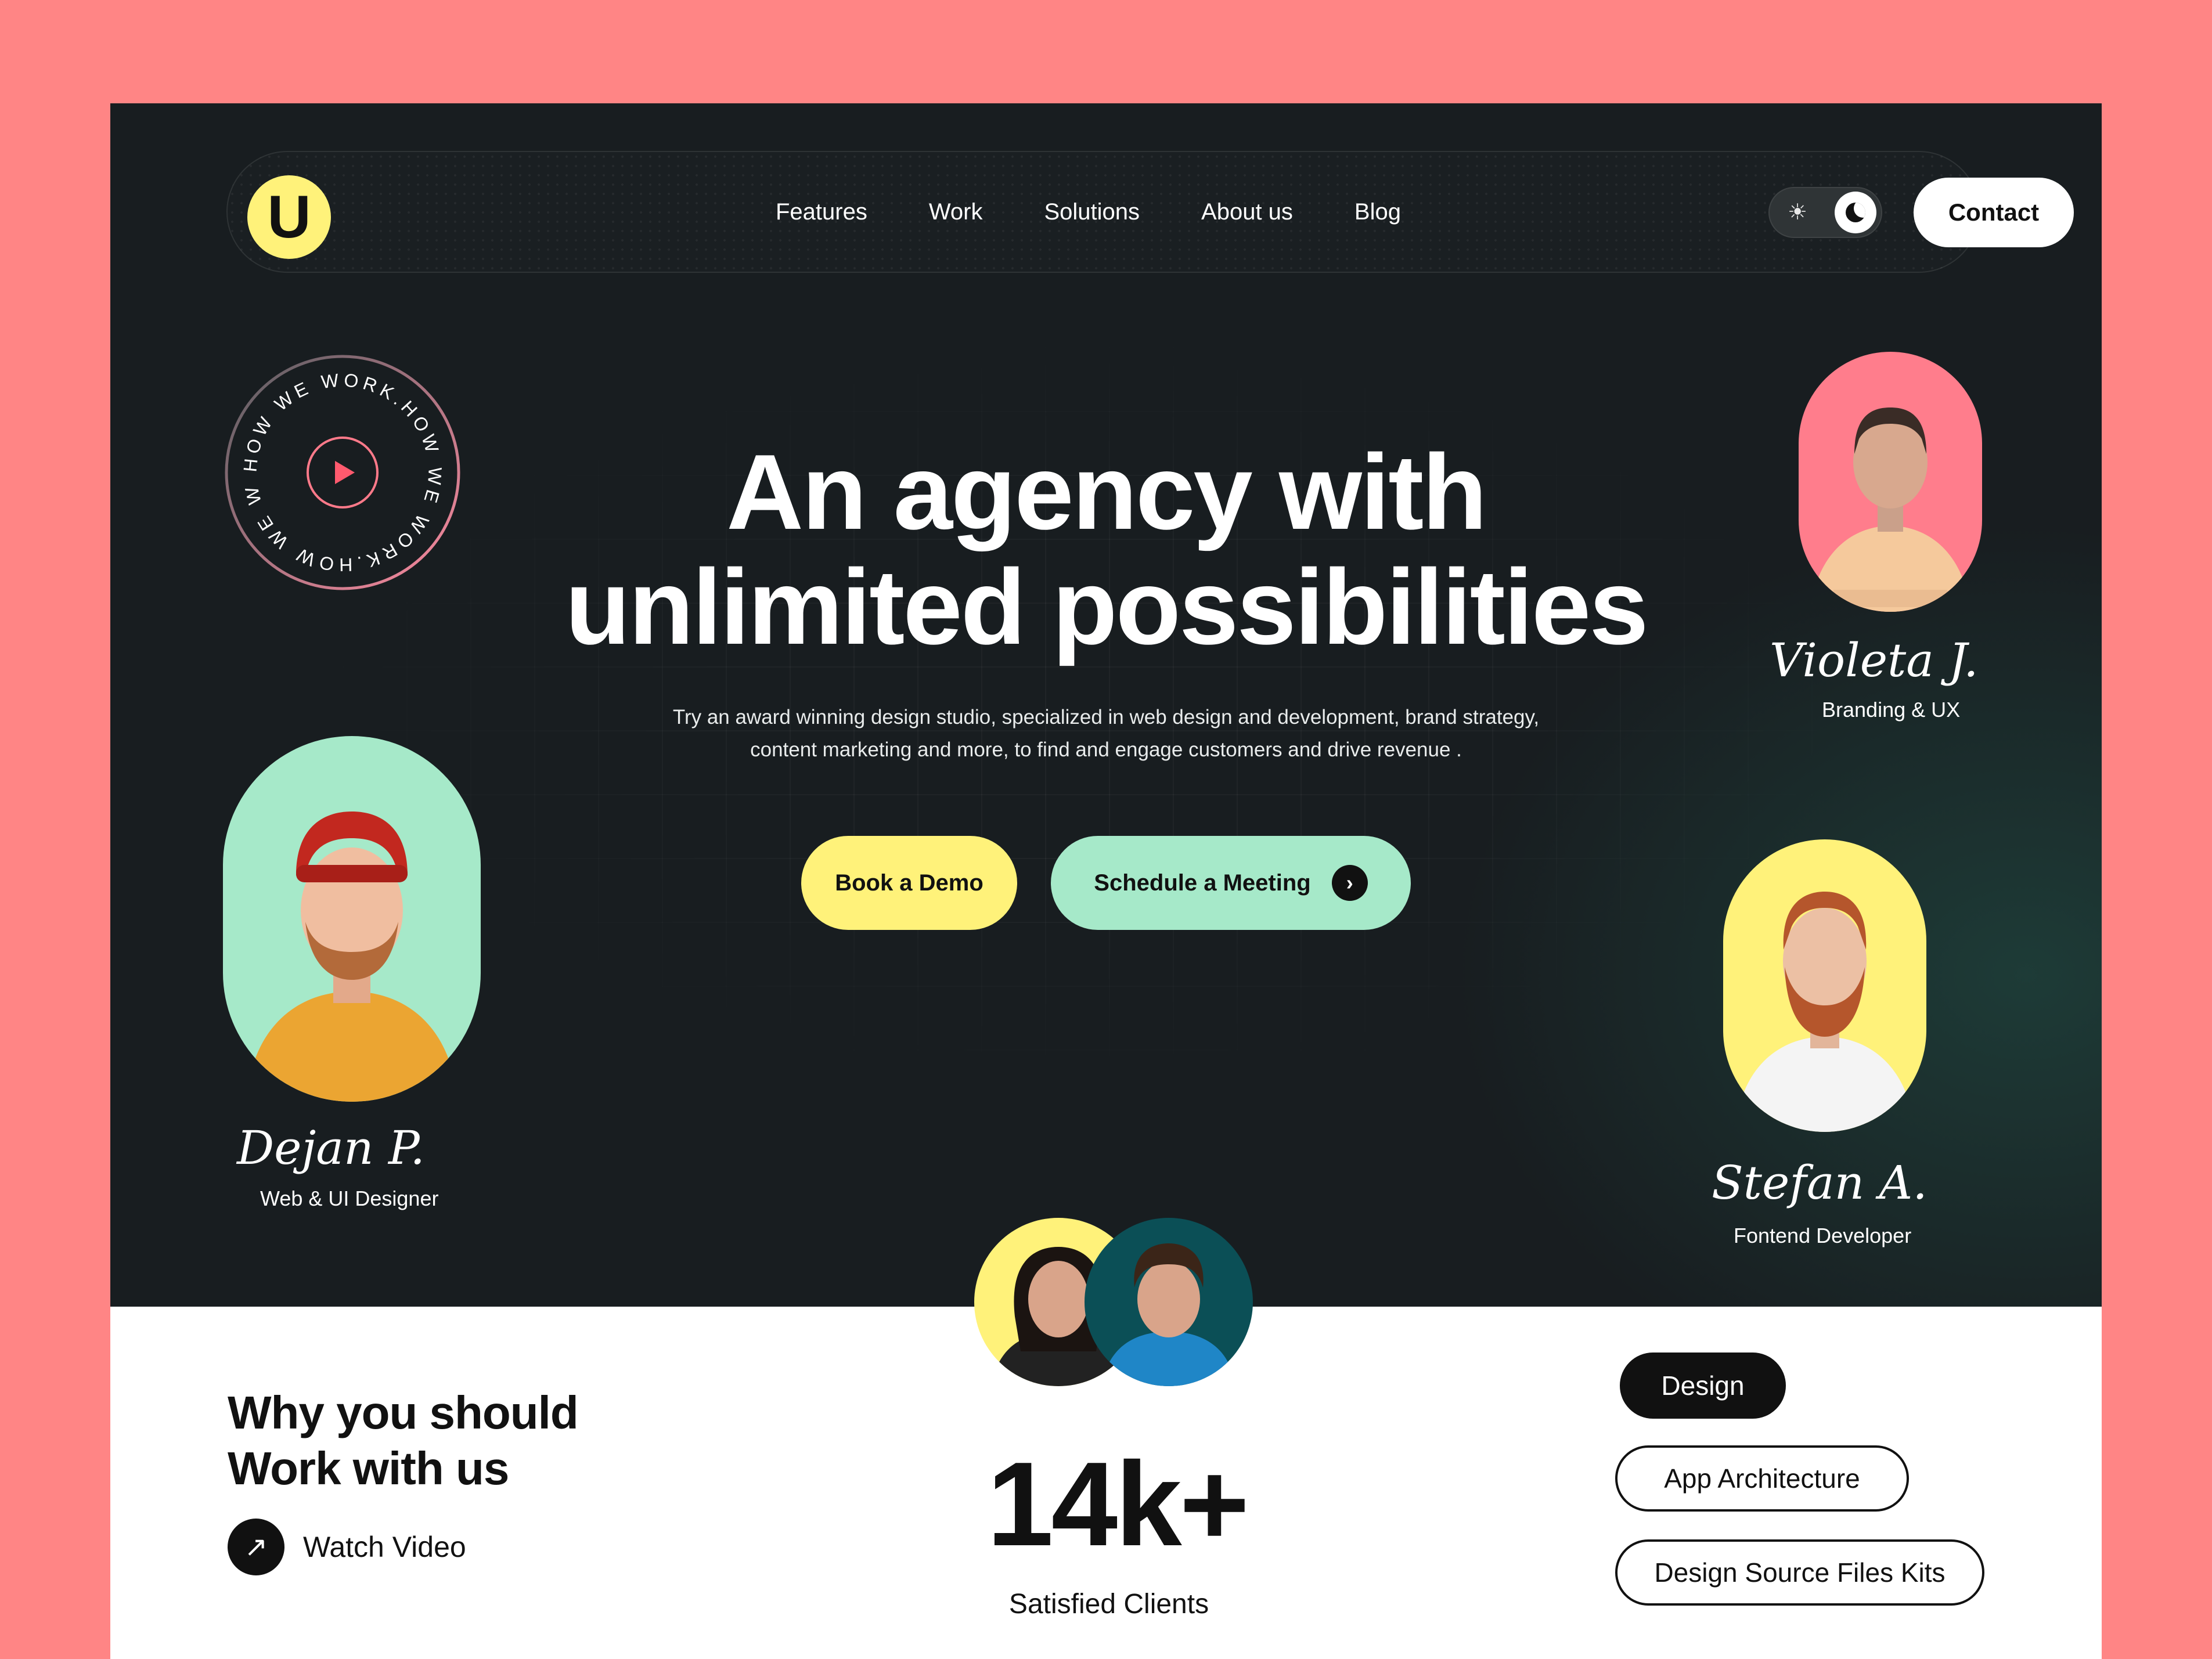  What do you see at coordinates (1799, 1572) in the screenshot?
I see `service-tag-design-source-files-kits: Design Source Files Kits` at bounding box center [1799, 1572].